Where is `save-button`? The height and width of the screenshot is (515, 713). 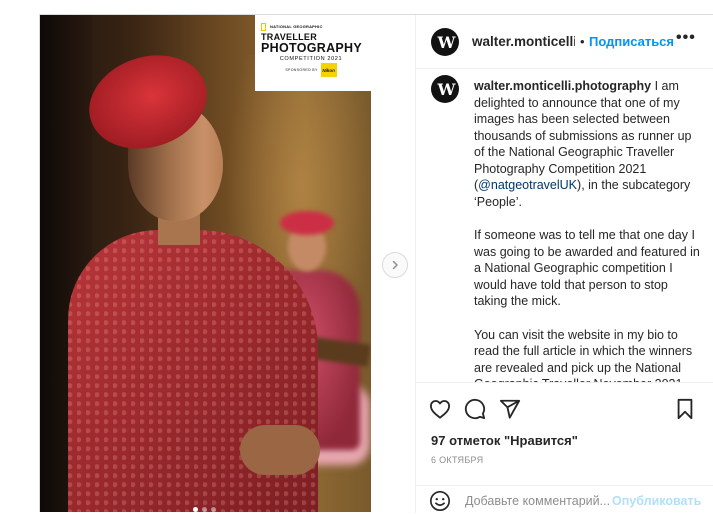 save-button is located at coordinates (685, 409).